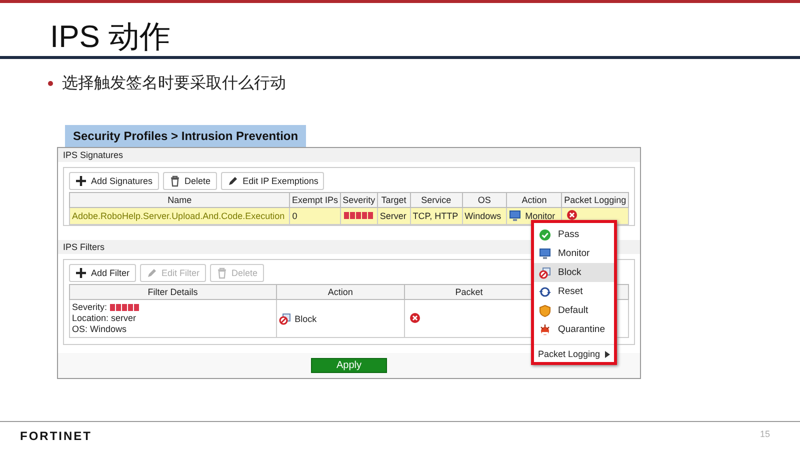 The width and height of the screenshot is (800, 450). Describe the element at coordinates (180, 200) in the screenshot. I see `column-header: Name` at that location.